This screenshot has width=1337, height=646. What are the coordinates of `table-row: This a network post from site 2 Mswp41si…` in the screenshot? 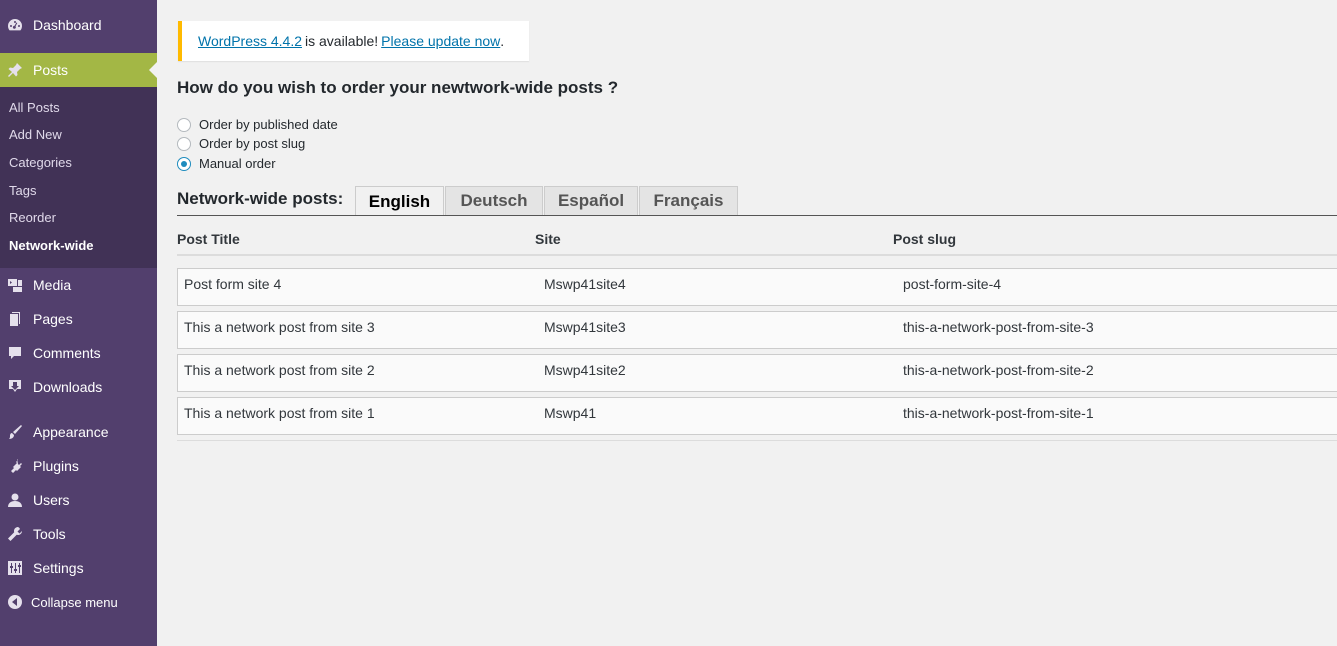 It's located at (757, 373).